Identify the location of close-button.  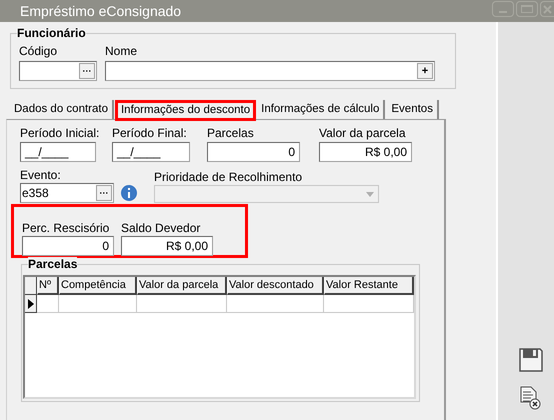
(547, 9).